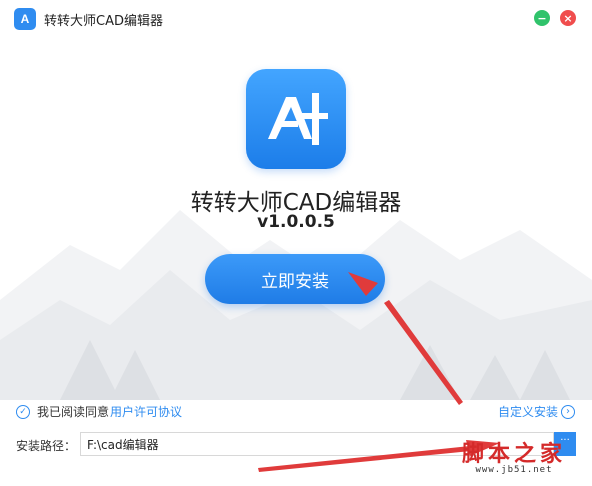 Image resolution: width=592 pixels, height=486 pixels. I want to click on license-agreement-link: 用户许可协议, so click(146, 411).